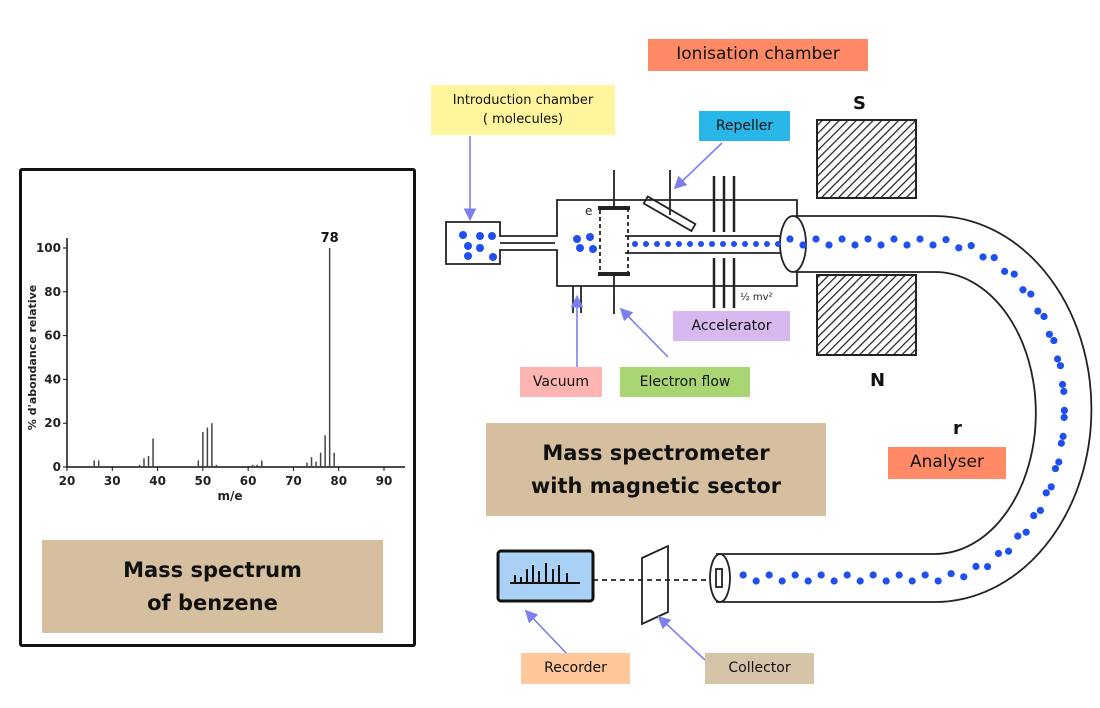 The width and height of the screenshot is (1100, 708). I want to click on label-collector: Collector, so click(759, 668).